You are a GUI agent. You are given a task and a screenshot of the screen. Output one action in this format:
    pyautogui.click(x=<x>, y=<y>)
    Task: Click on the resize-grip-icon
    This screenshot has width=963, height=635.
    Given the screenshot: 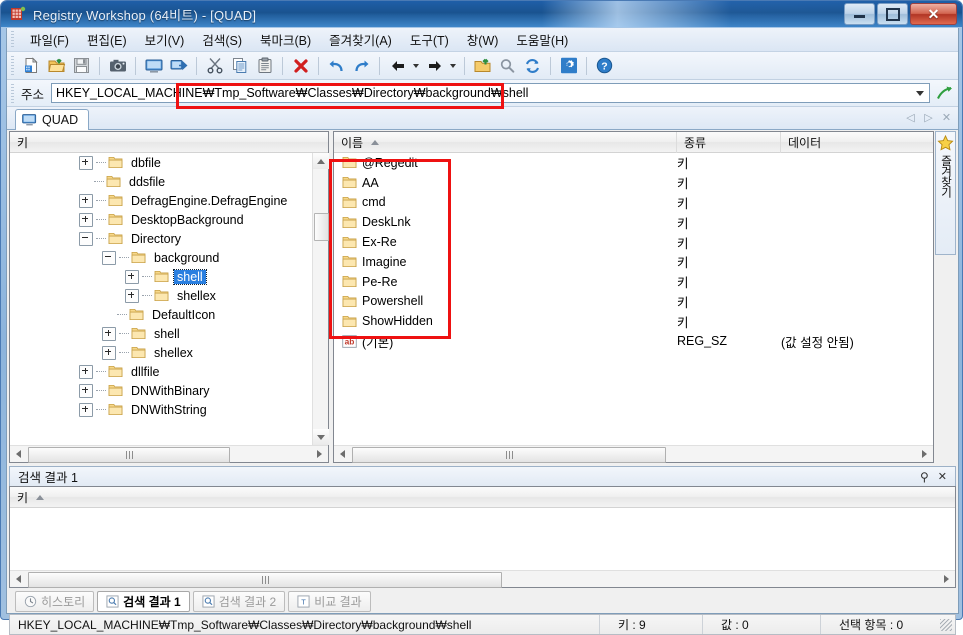 What is the action you would take?
    pyautogui.click(x=946, y=624)
    